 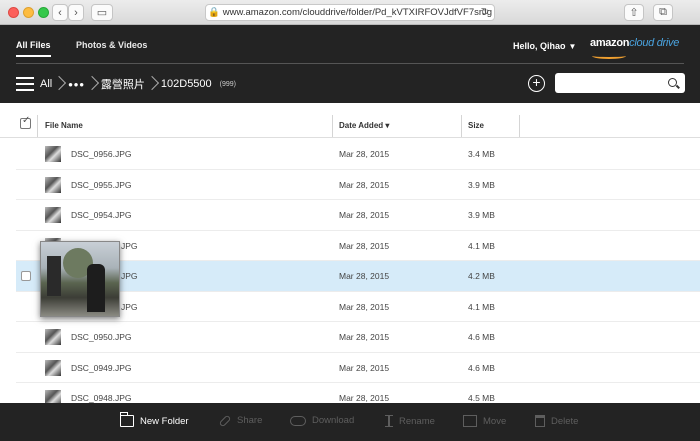 What do you see at coordinates (663, 12) in the screenshot?
I see `tabs-icon: ⧉` at bounding box center [663, 12].